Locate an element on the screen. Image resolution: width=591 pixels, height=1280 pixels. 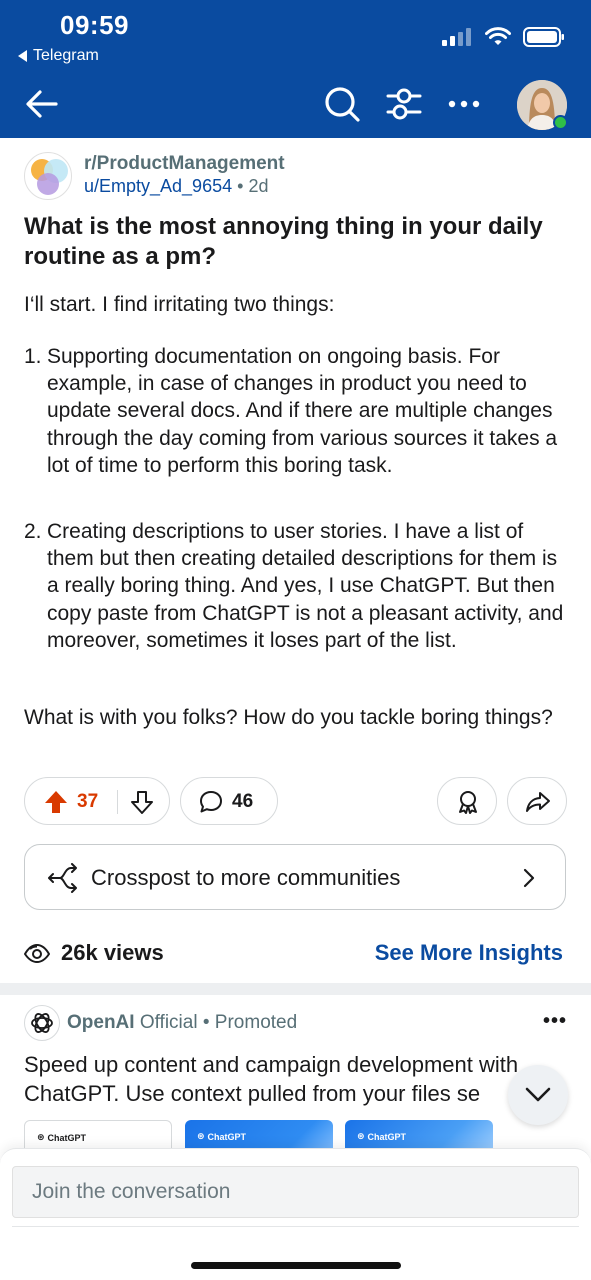
status-icons is located at coordinates (503, 37).